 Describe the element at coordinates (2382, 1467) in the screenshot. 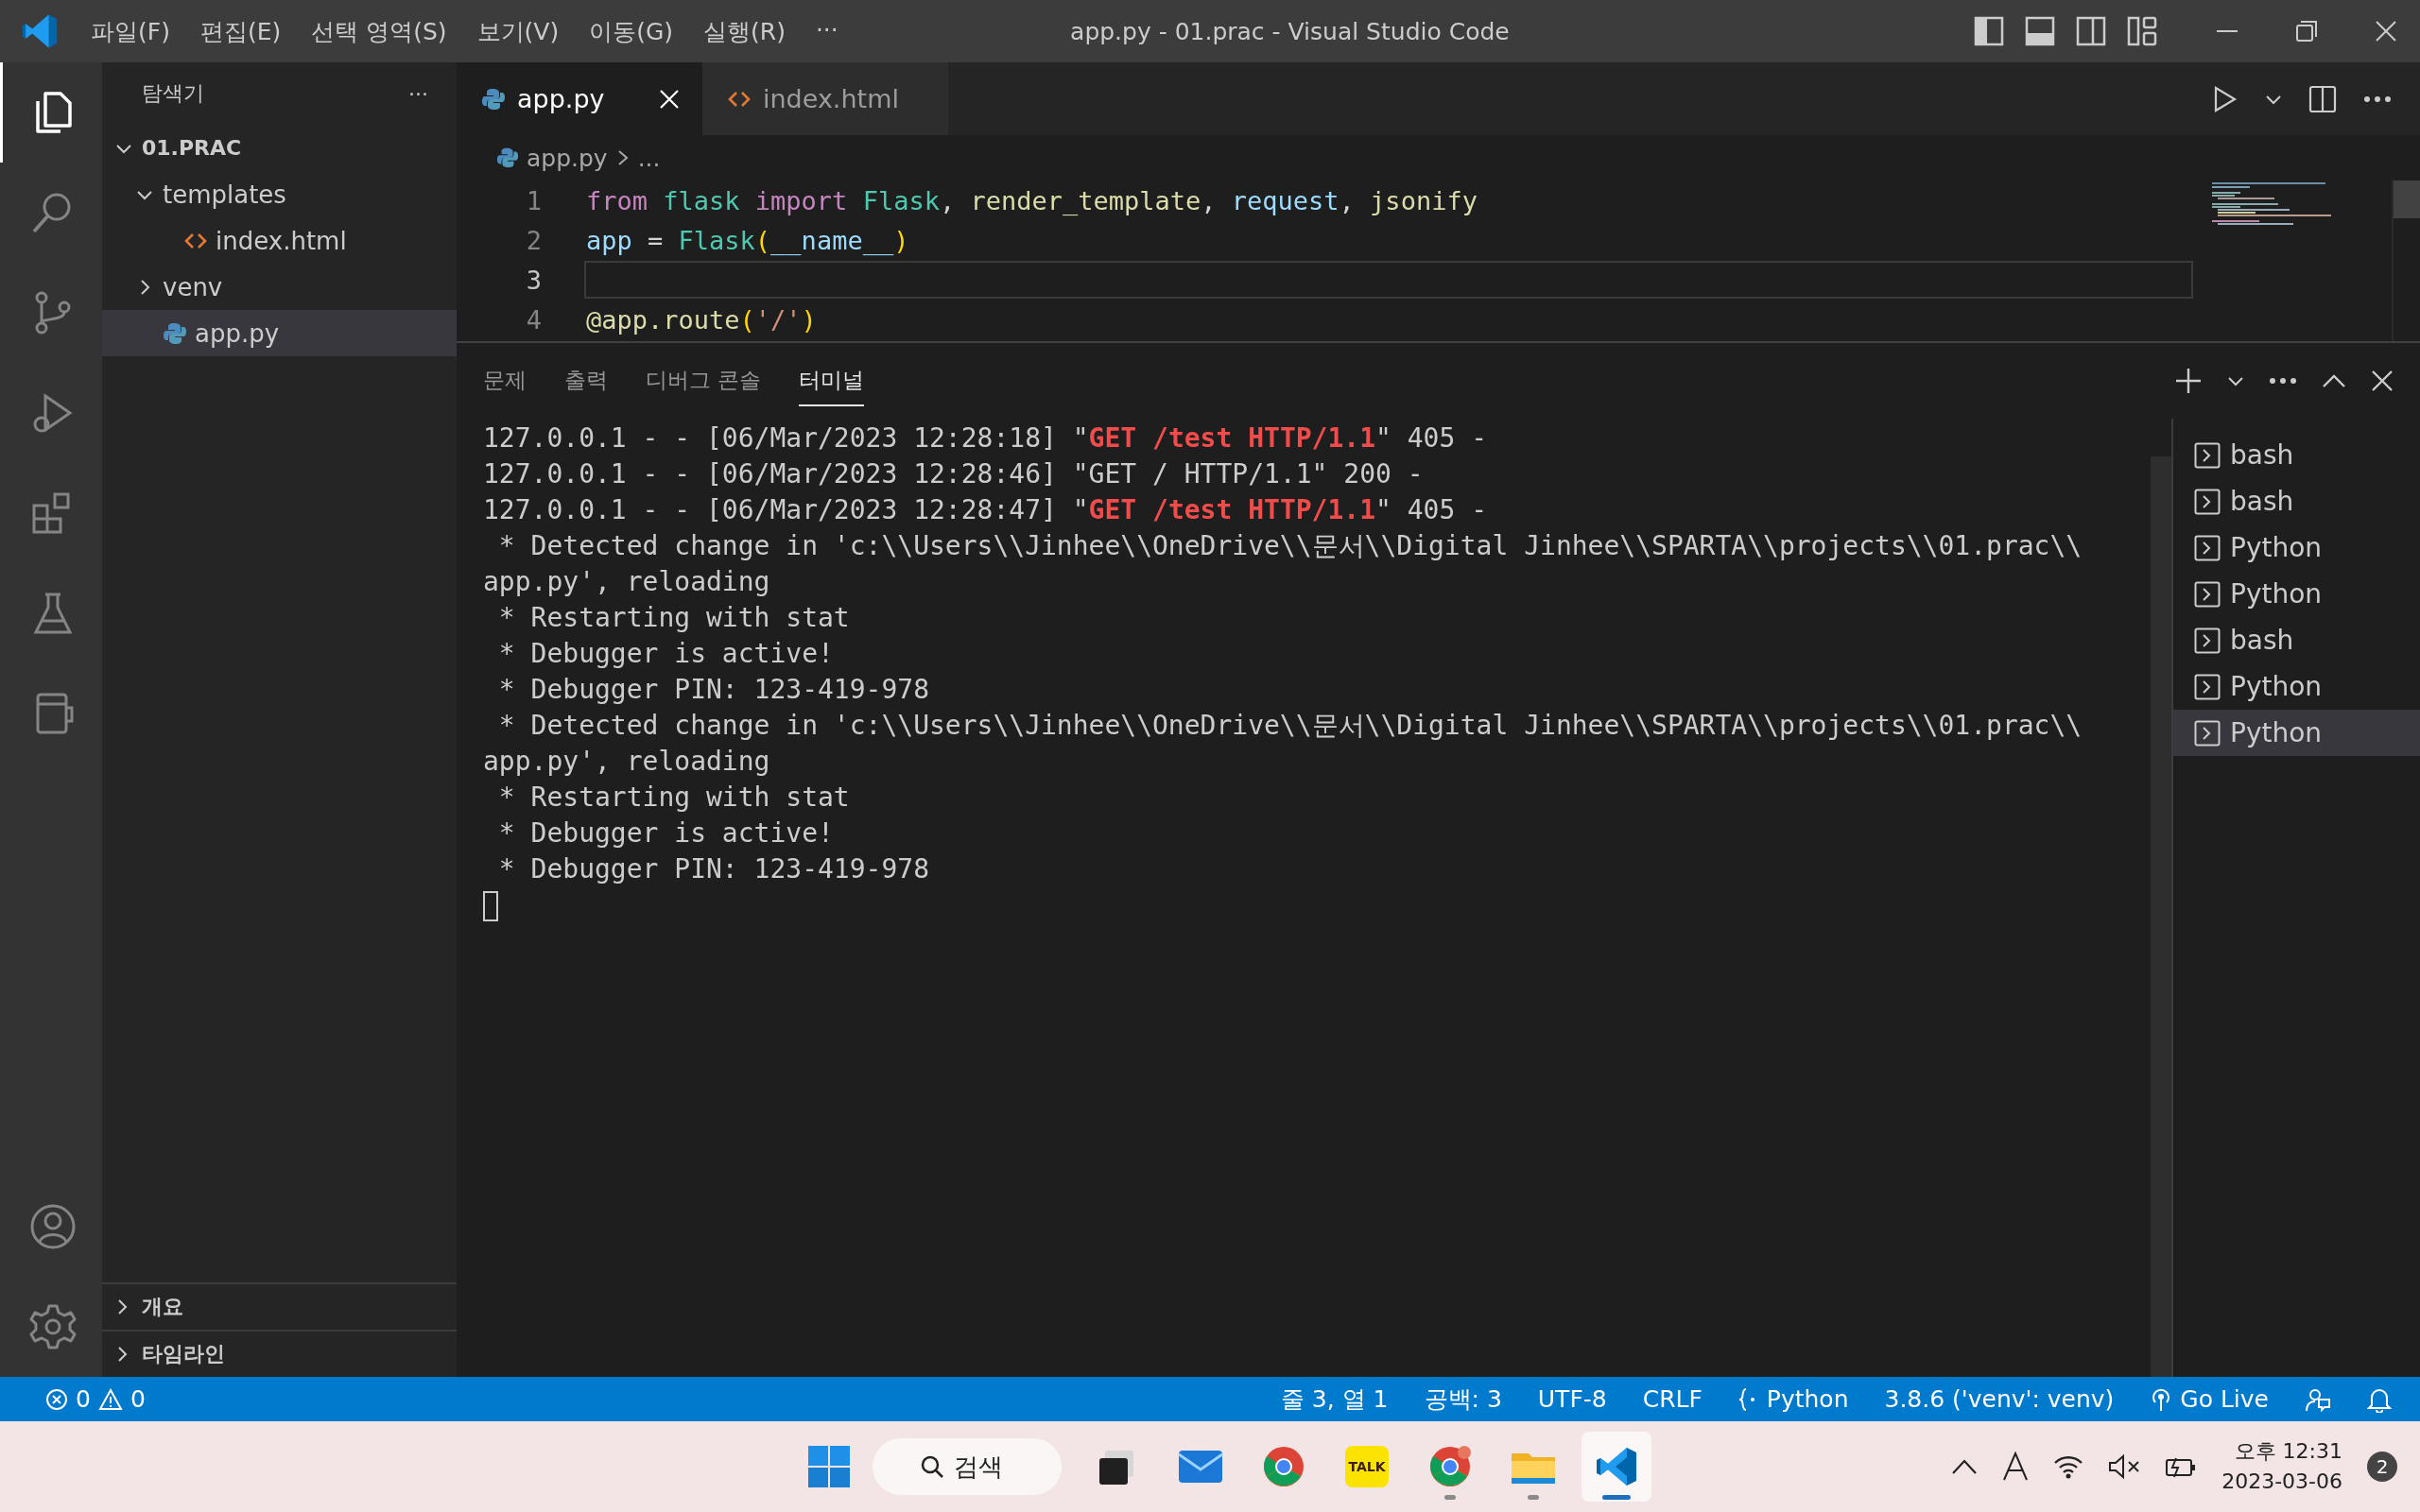

I see `notification-badge: 2` at that location.